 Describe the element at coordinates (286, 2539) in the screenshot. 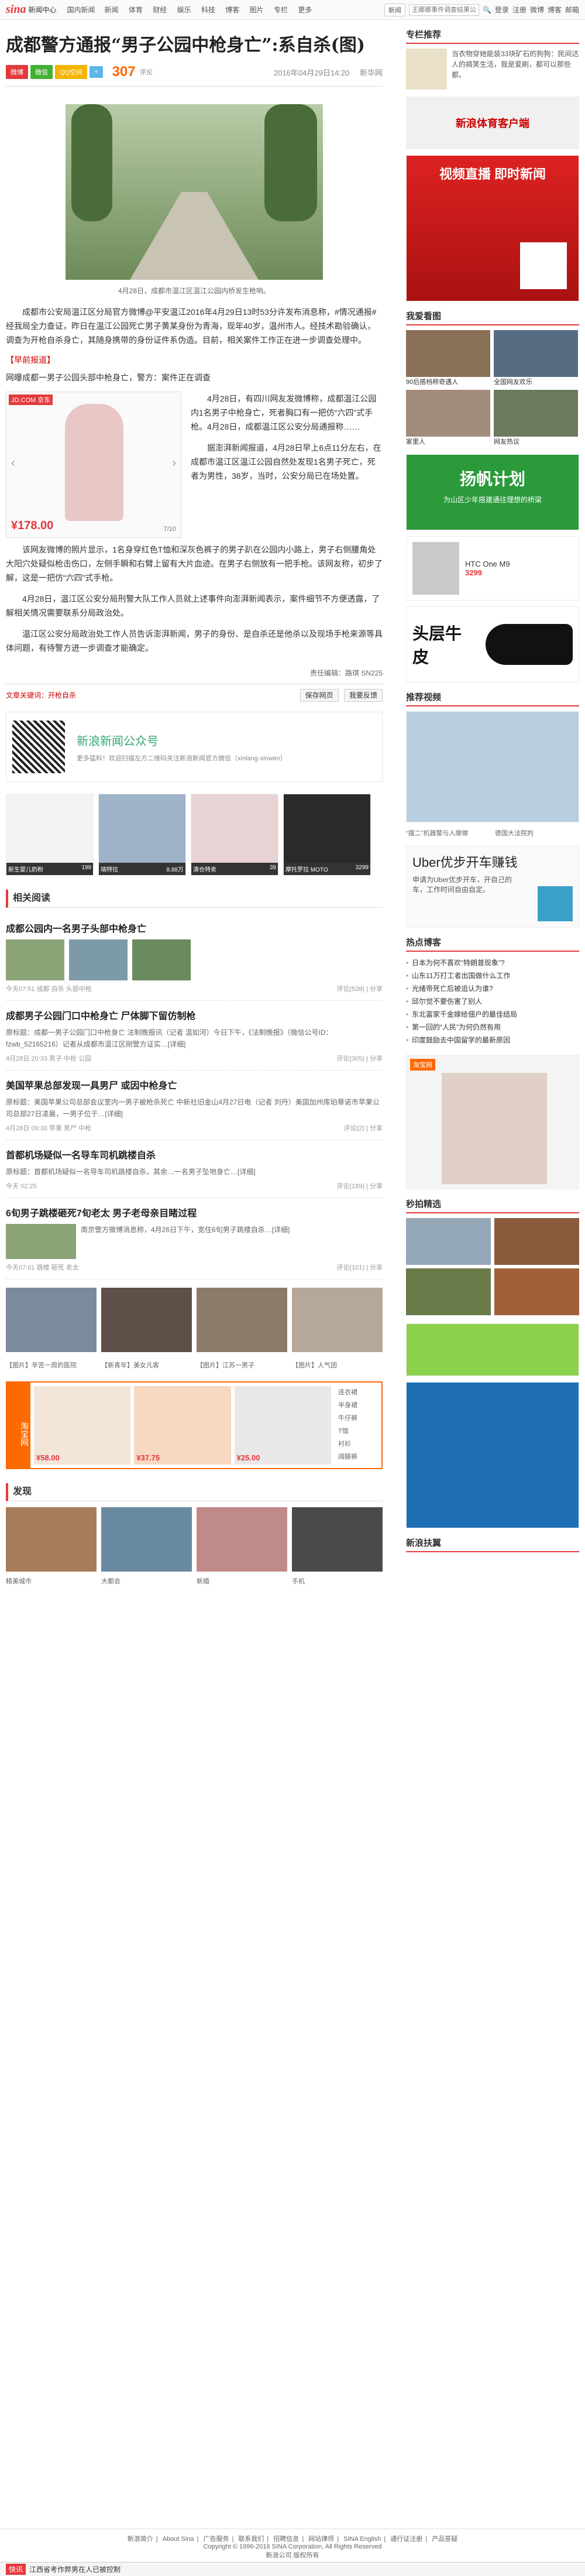

I see `footer-link: 招聘信息` at that location.